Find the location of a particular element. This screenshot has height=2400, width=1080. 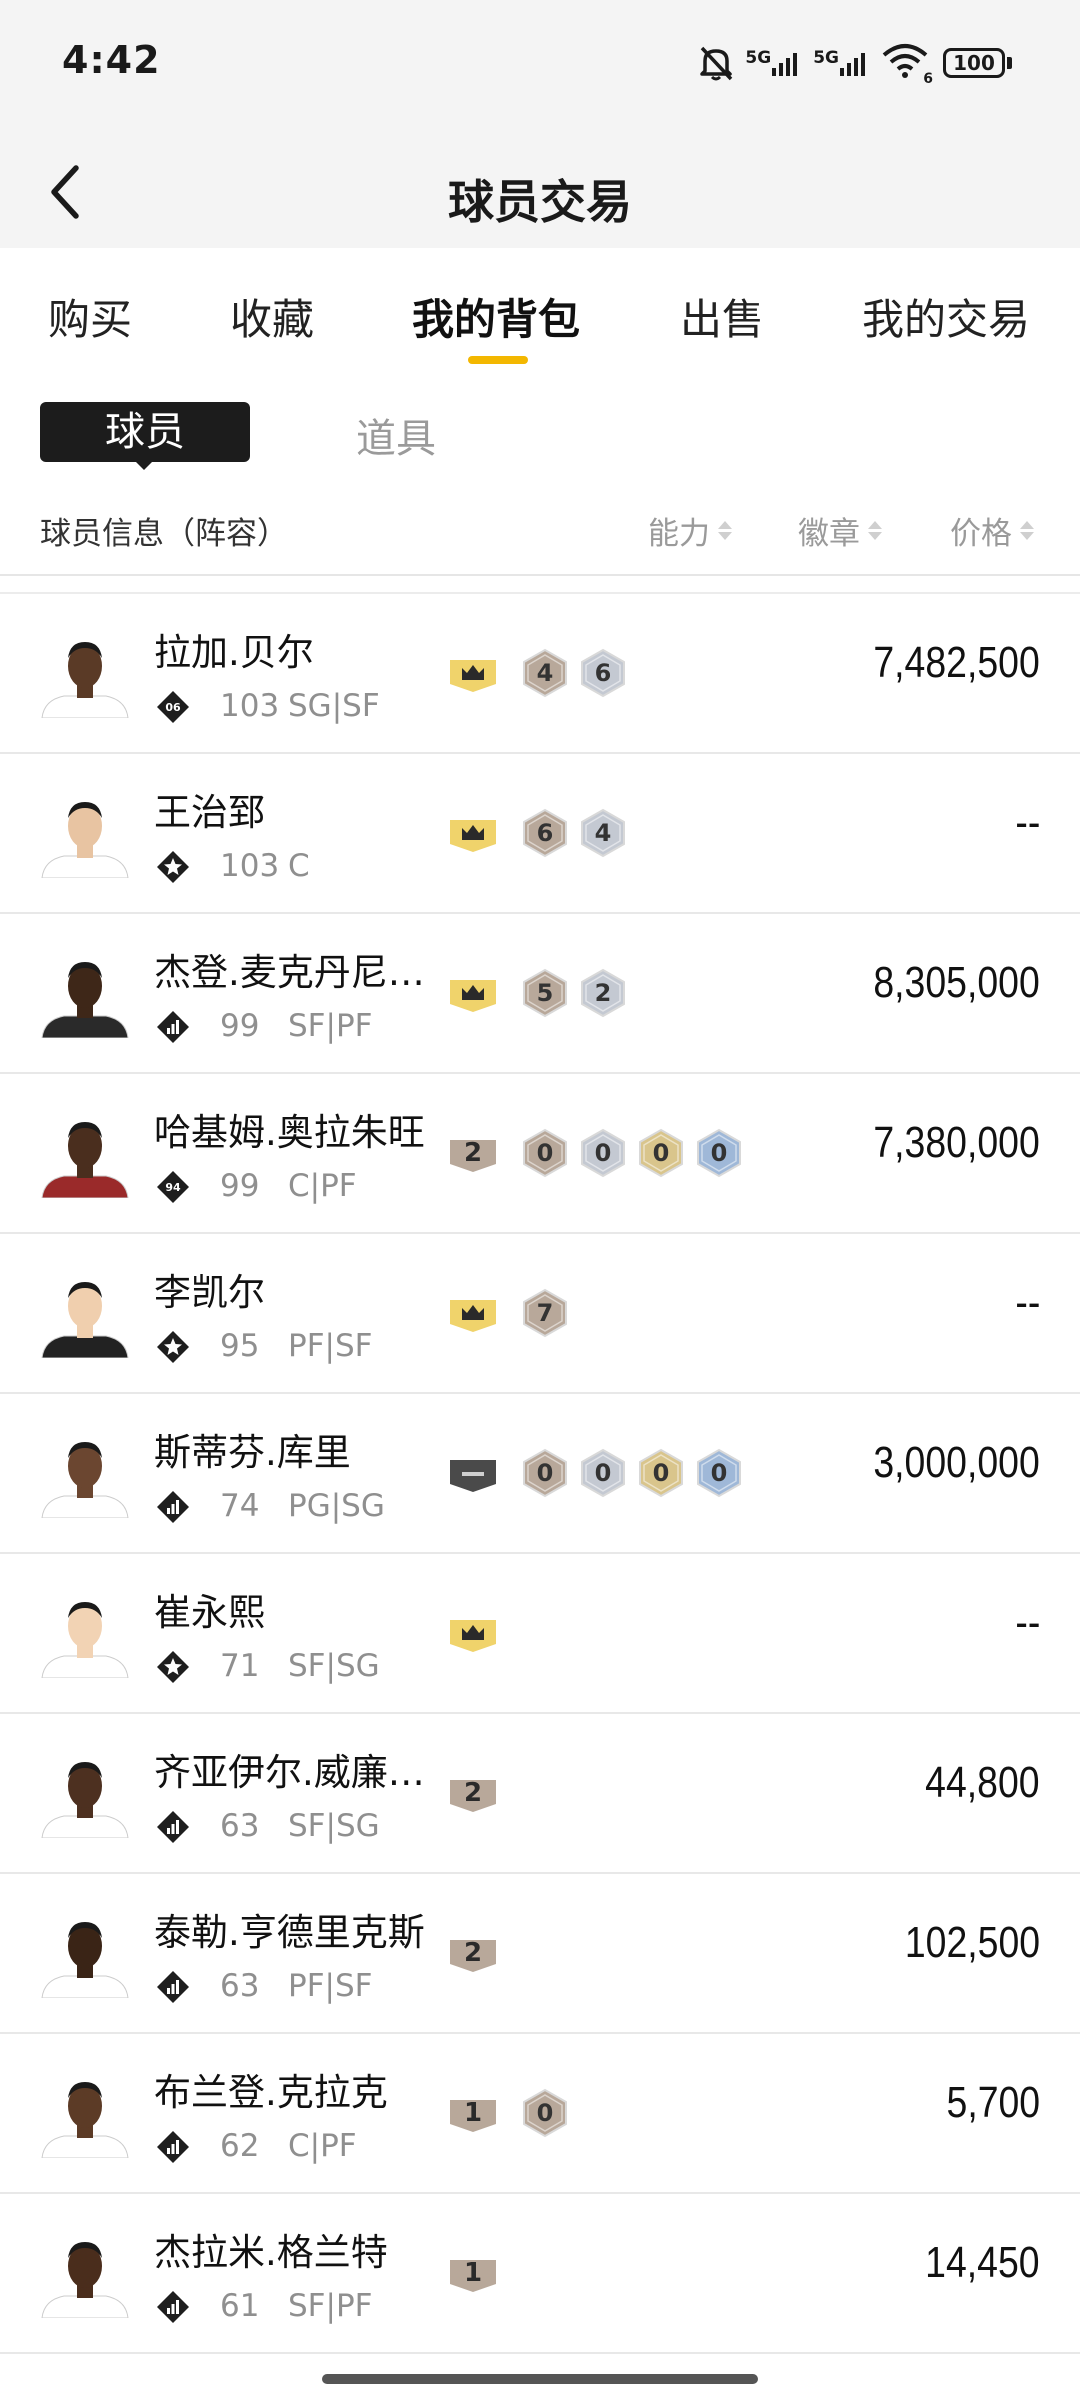

badge-group is located at coordinates (480, 1633).